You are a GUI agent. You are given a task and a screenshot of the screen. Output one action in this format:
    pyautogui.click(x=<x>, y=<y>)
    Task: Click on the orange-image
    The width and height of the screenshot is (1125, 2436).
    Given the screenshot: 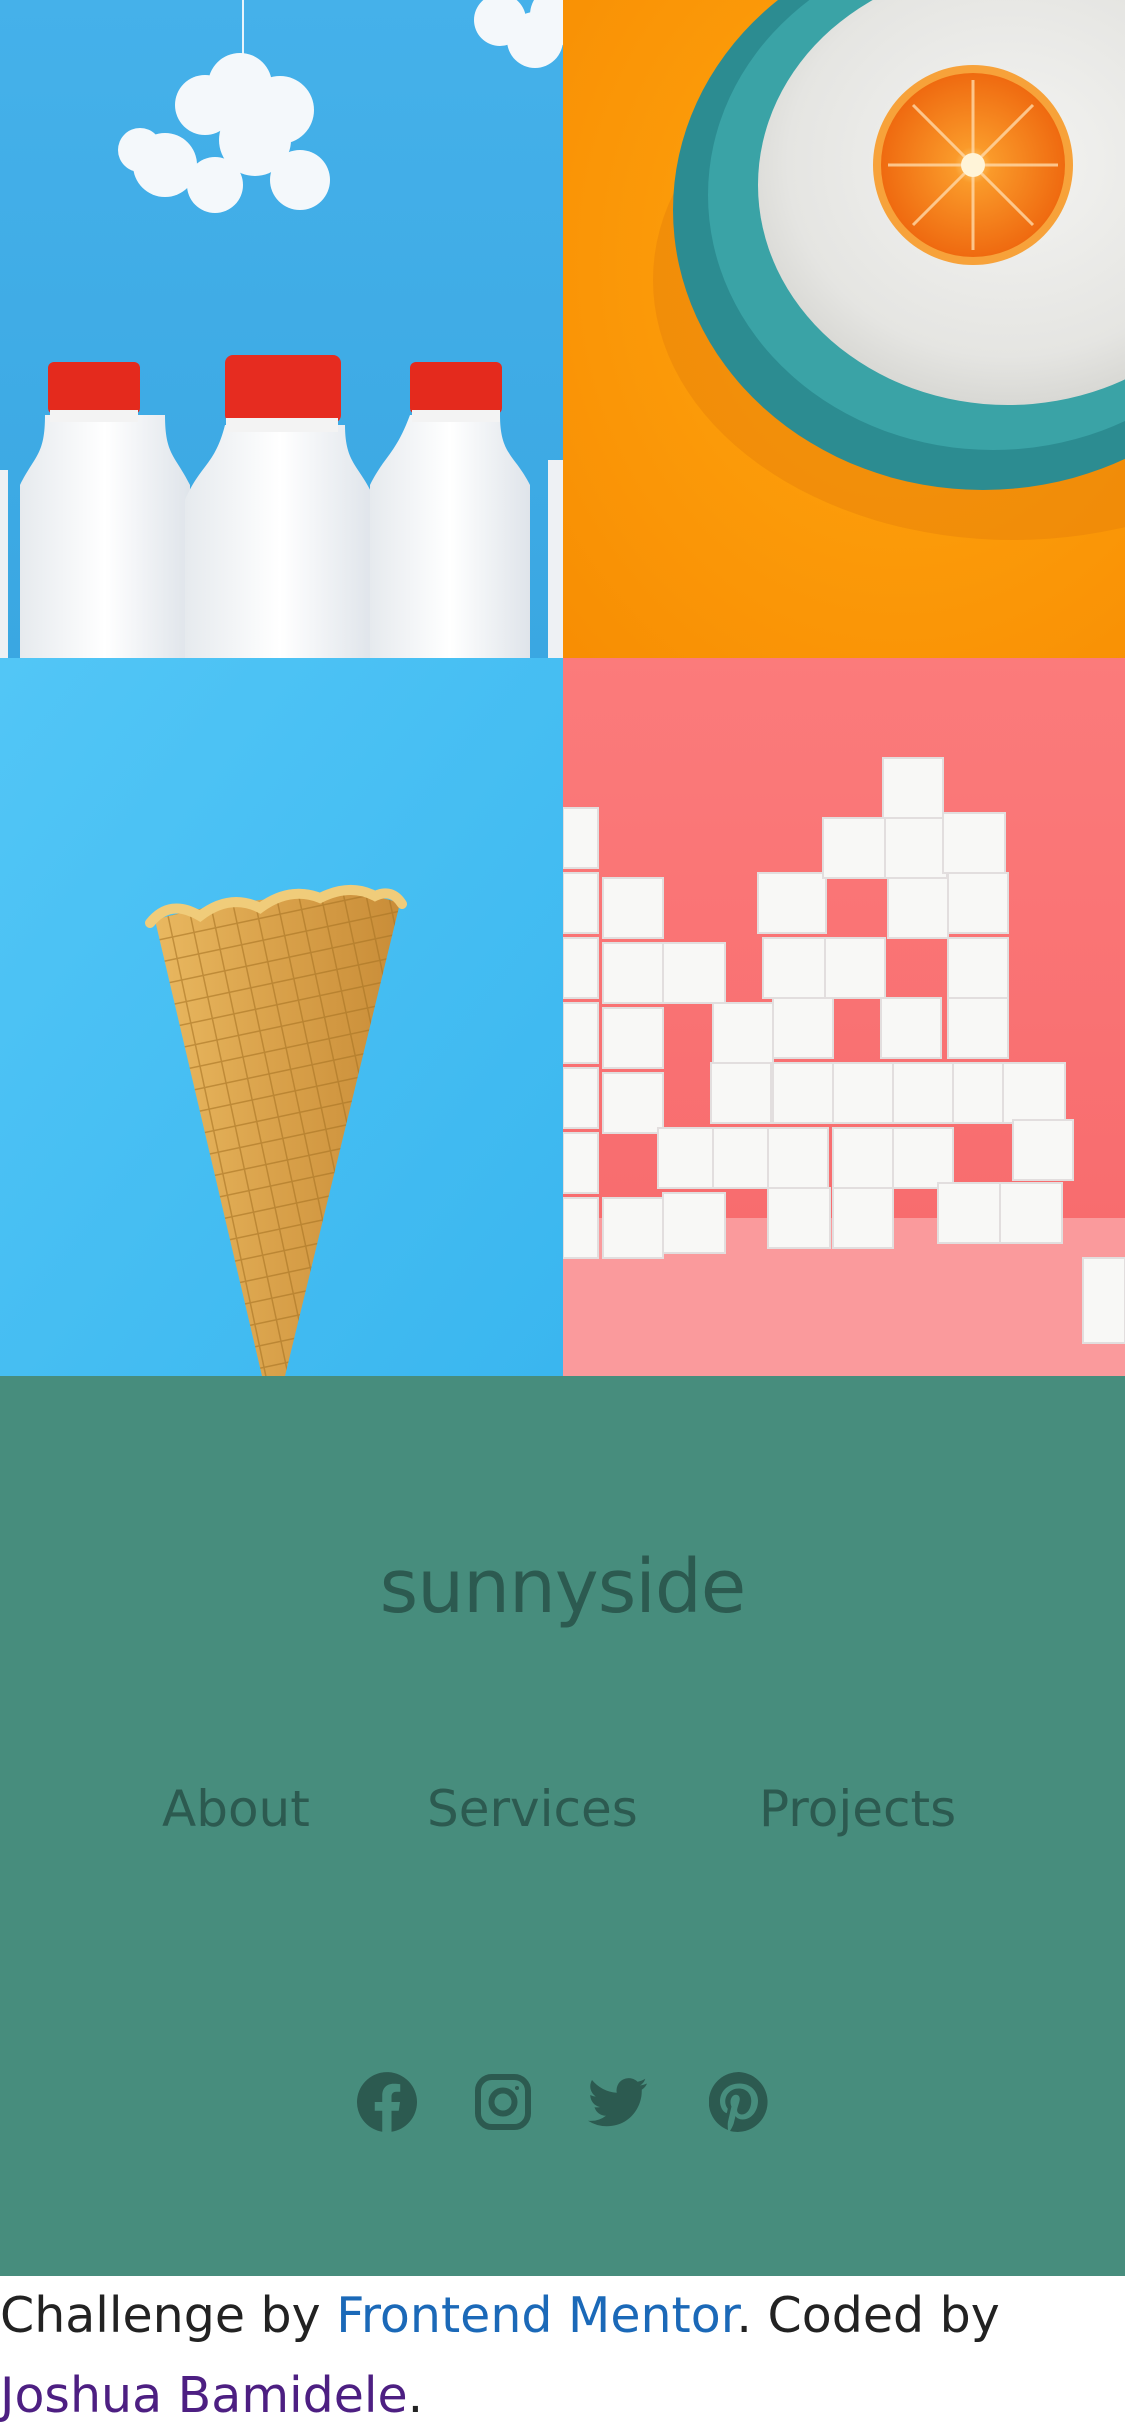 What is the action you would take?
    pyautogui.click(x=844, y=329)
    